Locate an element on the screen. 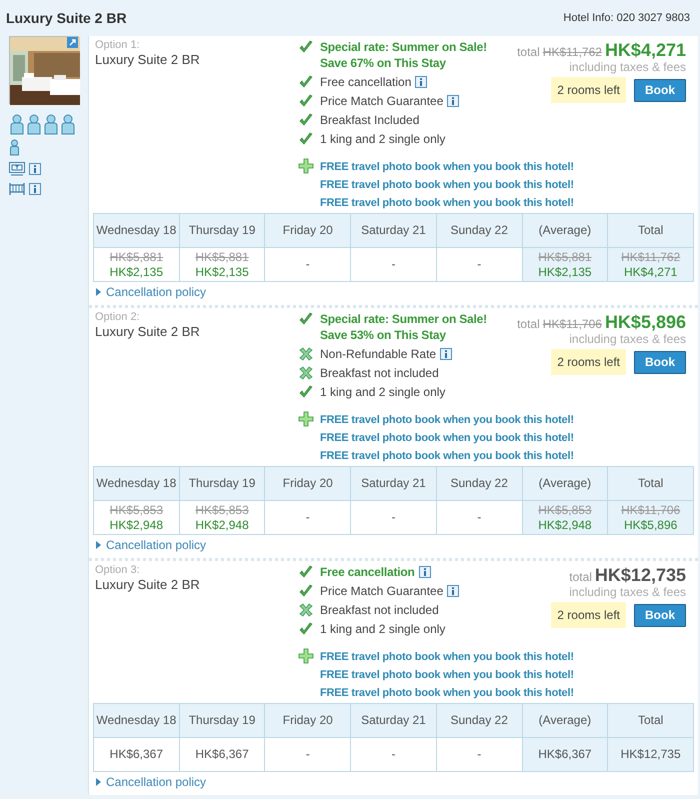 The image size is (700, 799). night-price: HK$4,271 is located at coordinates (651, 272).